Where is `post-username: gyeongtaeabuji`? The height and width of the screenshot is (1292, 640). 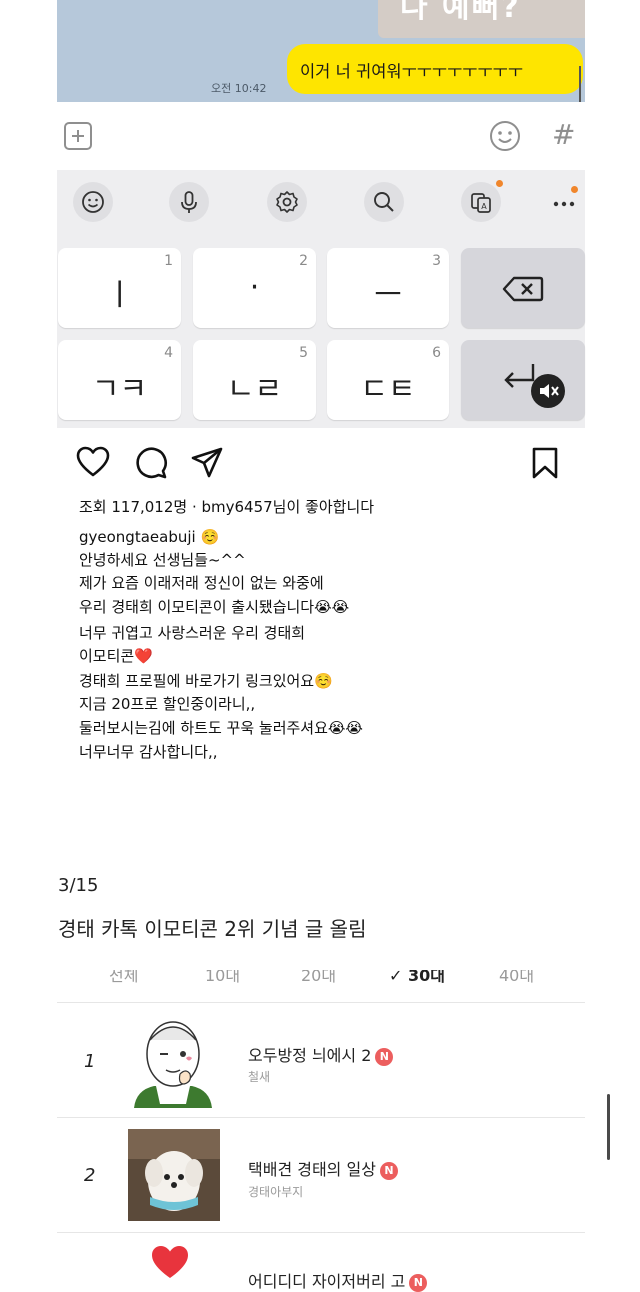 post-username: gyeongtaeabuji is located at coordinates (137, 537).